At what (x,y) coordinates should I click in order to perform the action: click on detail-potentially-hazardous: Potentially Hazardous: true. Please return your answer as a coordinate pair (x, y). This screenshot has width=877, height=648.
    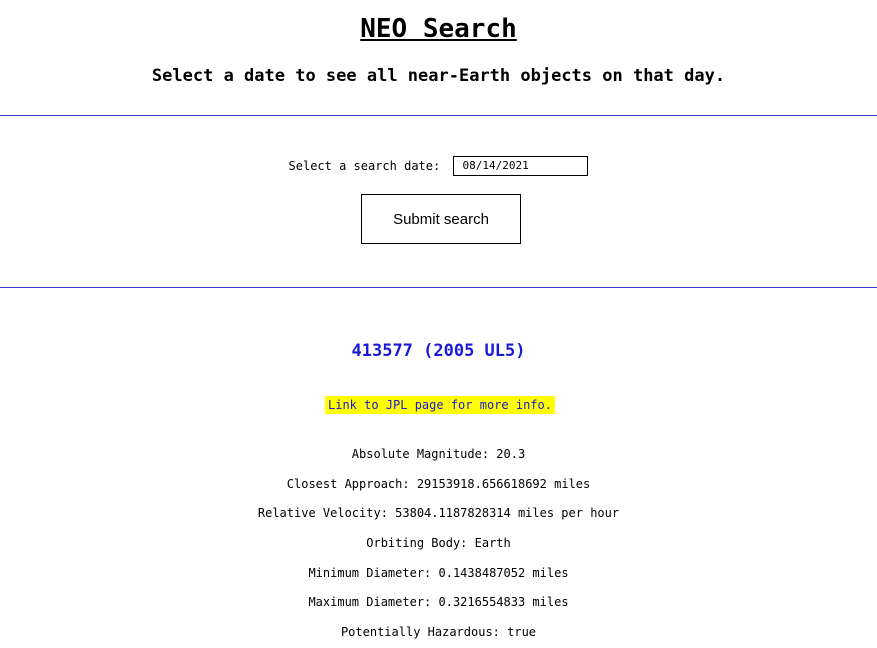
    Looking at the image, I should click on (438, 632).